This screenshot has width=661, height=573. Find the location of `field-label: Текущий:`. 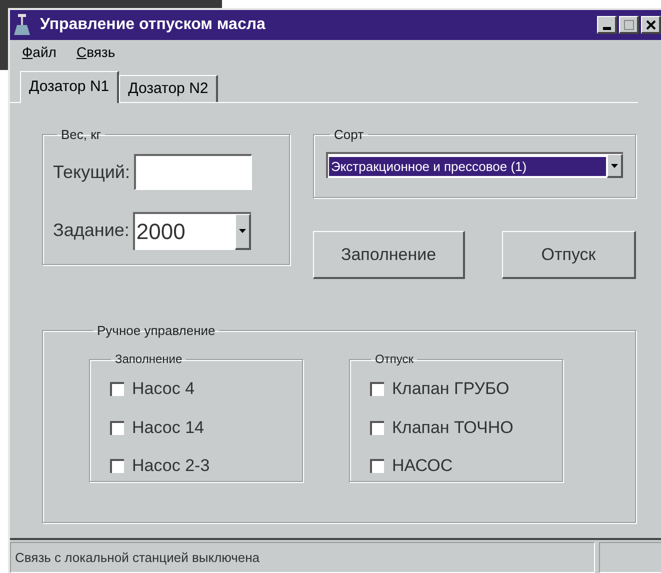

field-label: Текущий: is located at coordinates (91, 172).